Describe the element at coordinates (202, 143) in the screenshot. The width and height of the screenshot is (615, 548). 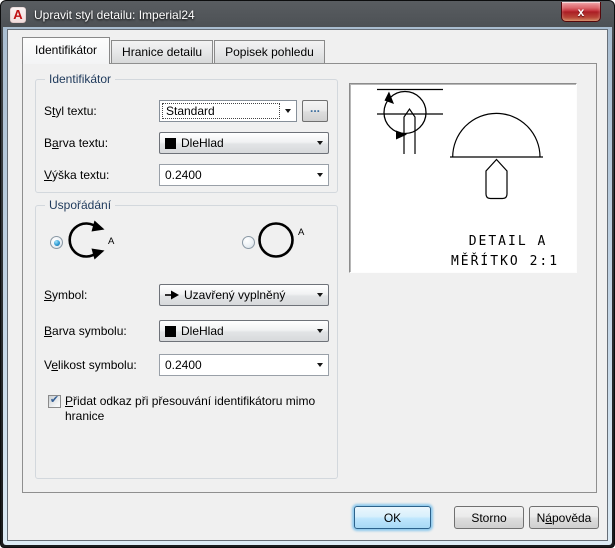
I see `text-color-value: DleHlad` at that location.